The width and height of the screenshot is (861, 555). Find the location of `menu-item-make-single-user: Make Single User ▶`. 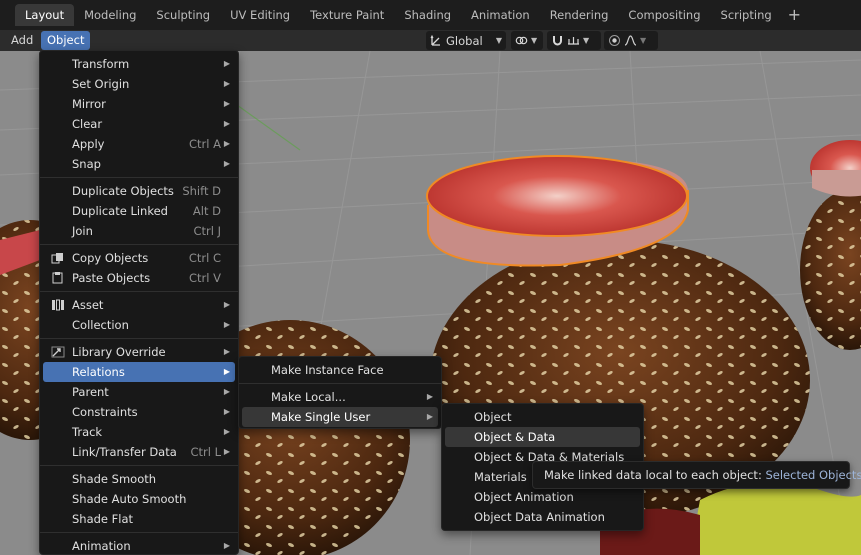

menu-item-make-single-user: Make Single User ▶ is located at coordinates (340, 417).